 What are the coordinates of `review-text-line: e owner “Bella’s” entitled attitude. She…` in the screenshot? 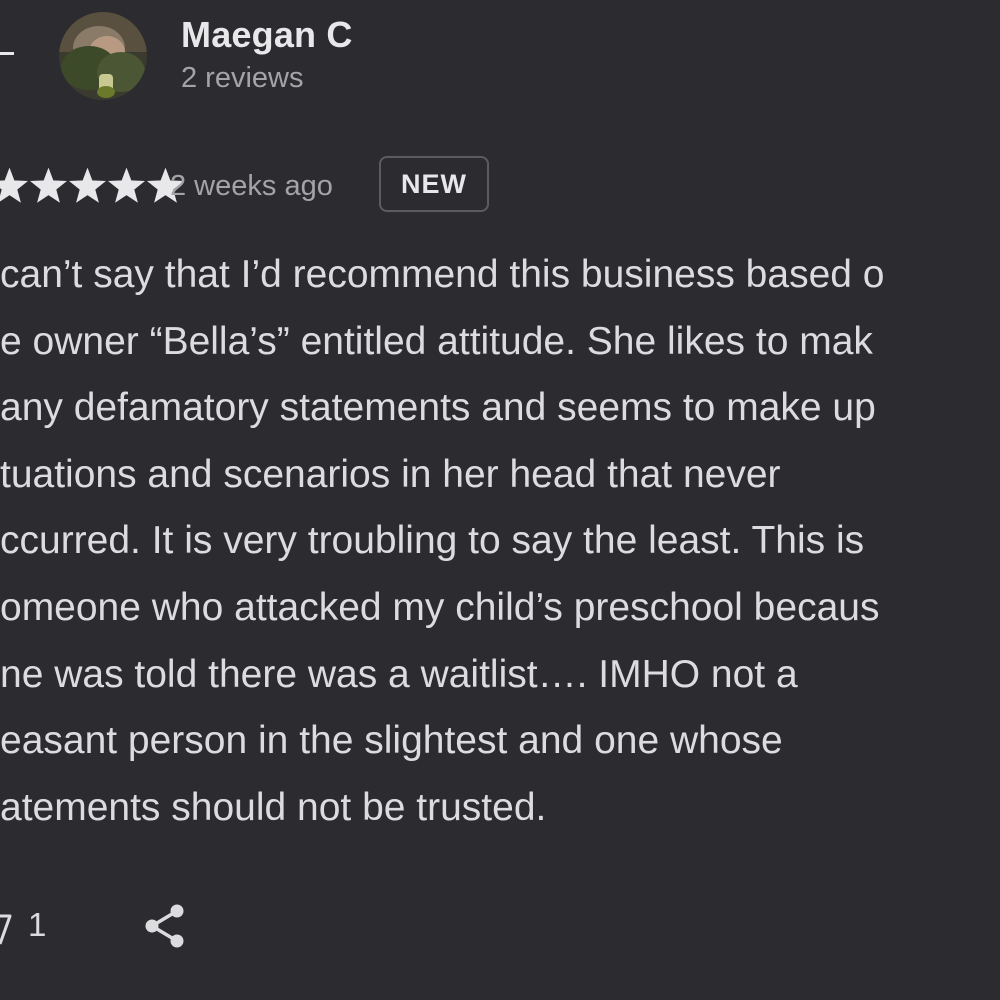 It's located at (436, 341).